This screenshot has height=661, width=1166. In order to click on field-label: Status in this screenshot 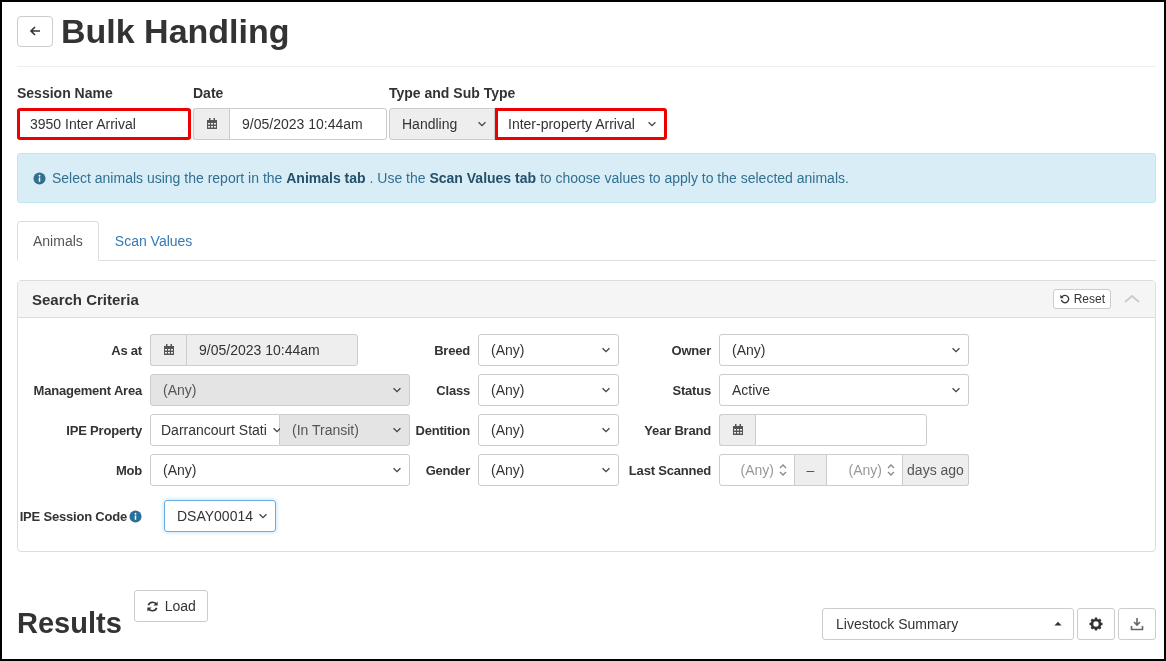, I will do `click(691, 390)`.